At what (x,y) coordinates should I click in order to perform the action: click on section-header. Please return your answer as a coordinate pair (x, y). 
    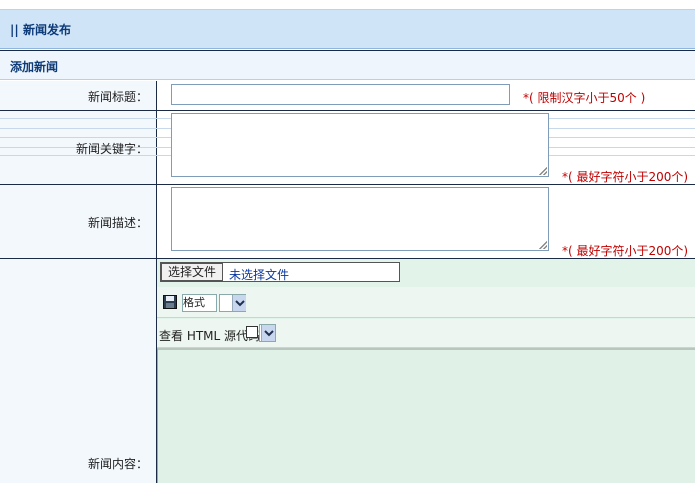
    Looking at the image, I should click on (347, 65).